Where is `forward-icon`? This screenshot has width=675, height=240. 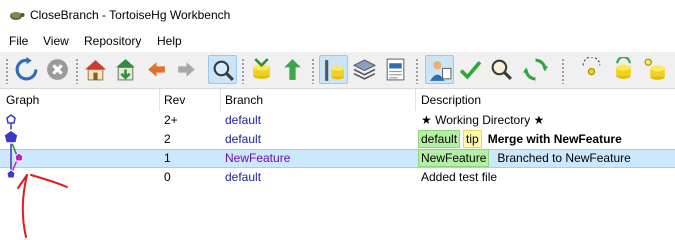 forward-icon is located at coordinates (186, 69).